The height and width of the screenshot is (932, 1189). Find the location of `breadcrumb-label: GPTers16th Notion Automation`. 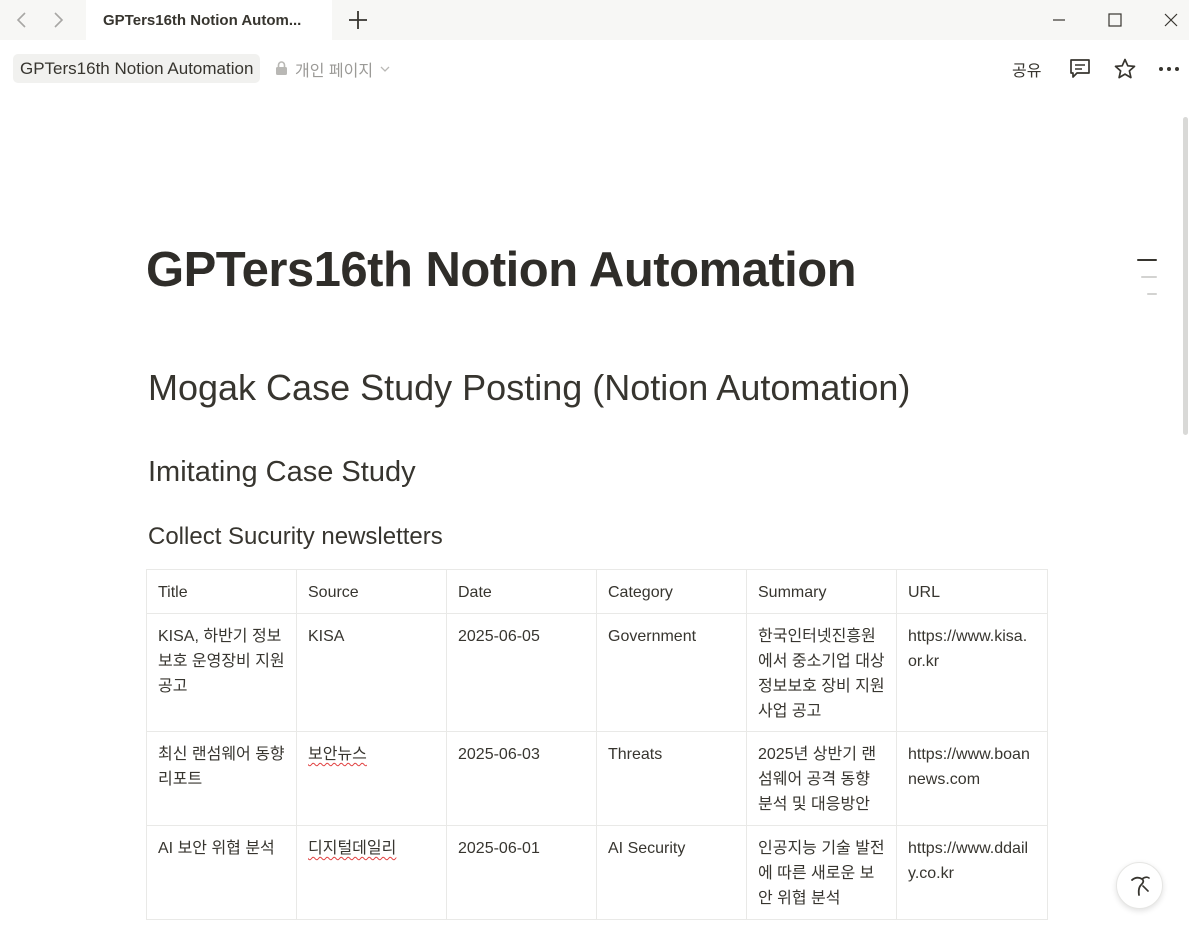

breadcrumb-label: GPTers16th Notion Automation is located at coordinates (137, 68).